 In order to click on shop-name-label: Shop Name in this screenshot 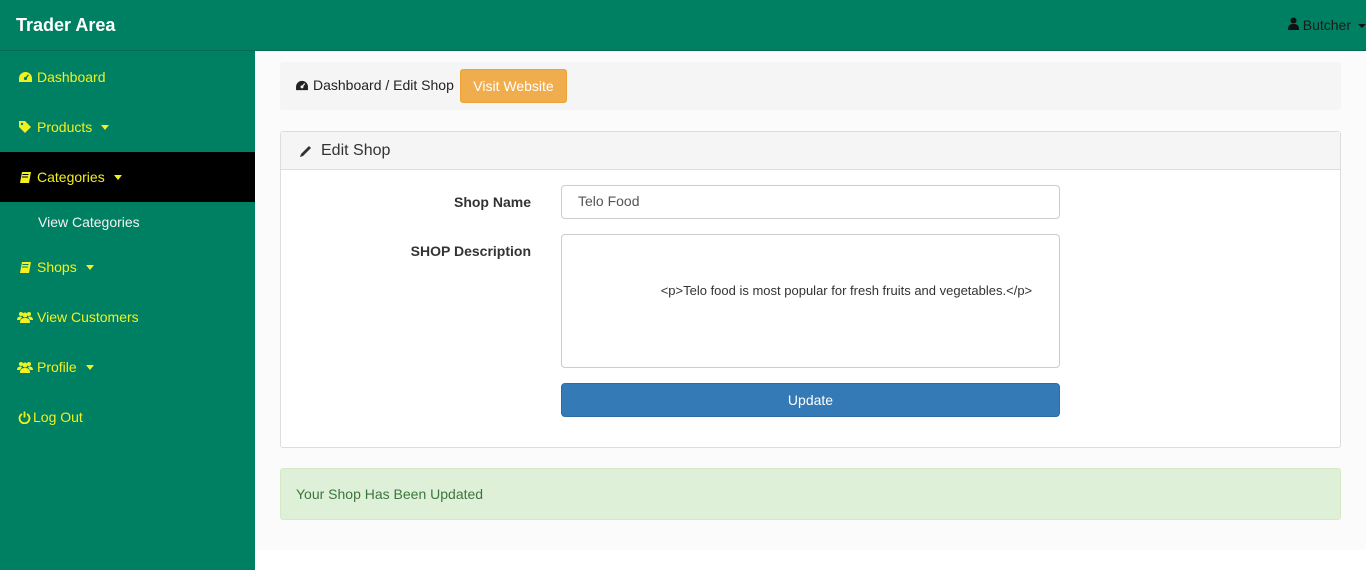, I will do `click(492, 202)`.